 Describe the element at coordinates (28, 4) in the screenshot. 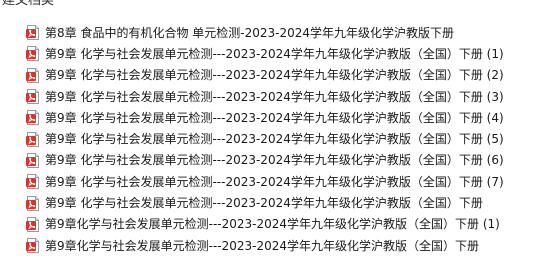

I see `header-title: 建文档类` at that location.